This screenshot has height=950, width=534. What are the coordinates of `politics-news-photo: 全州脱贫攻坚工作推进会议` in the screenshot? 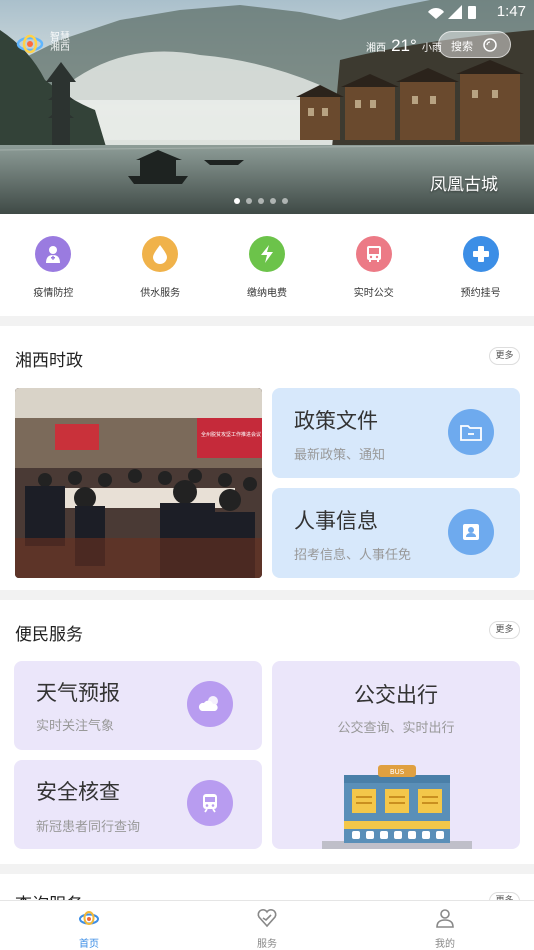 It's located at (138, 483).